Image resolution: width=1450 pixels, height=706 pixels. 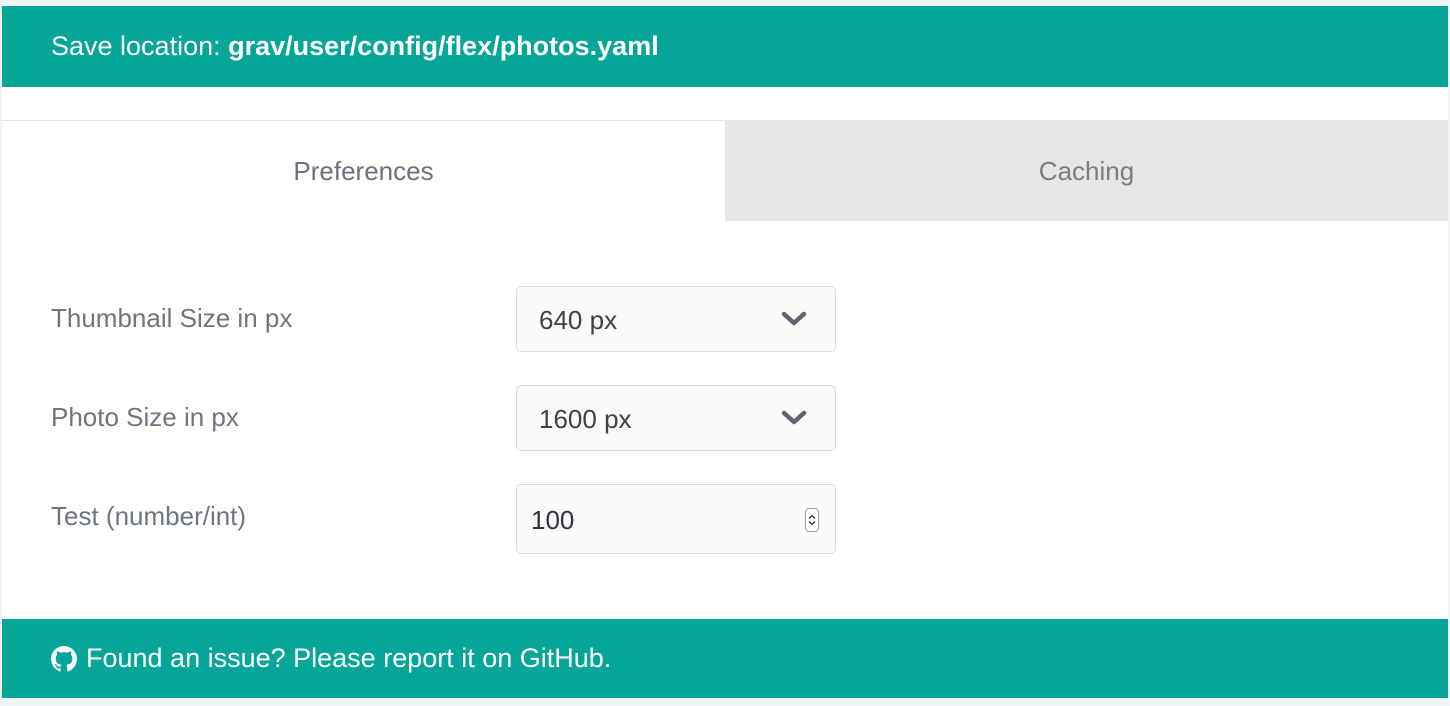 What do you see at coordinates (585, 419) in the screenshot?
I see `photo-size-value: 1600 px` at bounding box center [585, 419].